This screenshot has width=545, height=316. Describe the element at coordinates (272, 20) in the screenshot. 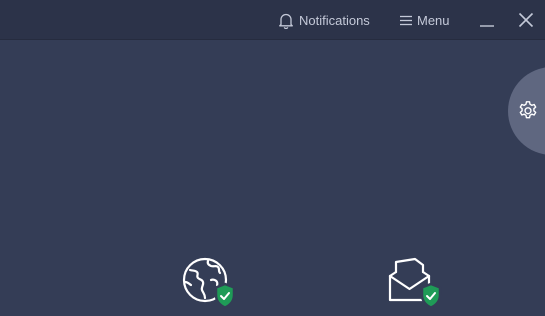

I see `title-bar: Notifications Menu` at that location.